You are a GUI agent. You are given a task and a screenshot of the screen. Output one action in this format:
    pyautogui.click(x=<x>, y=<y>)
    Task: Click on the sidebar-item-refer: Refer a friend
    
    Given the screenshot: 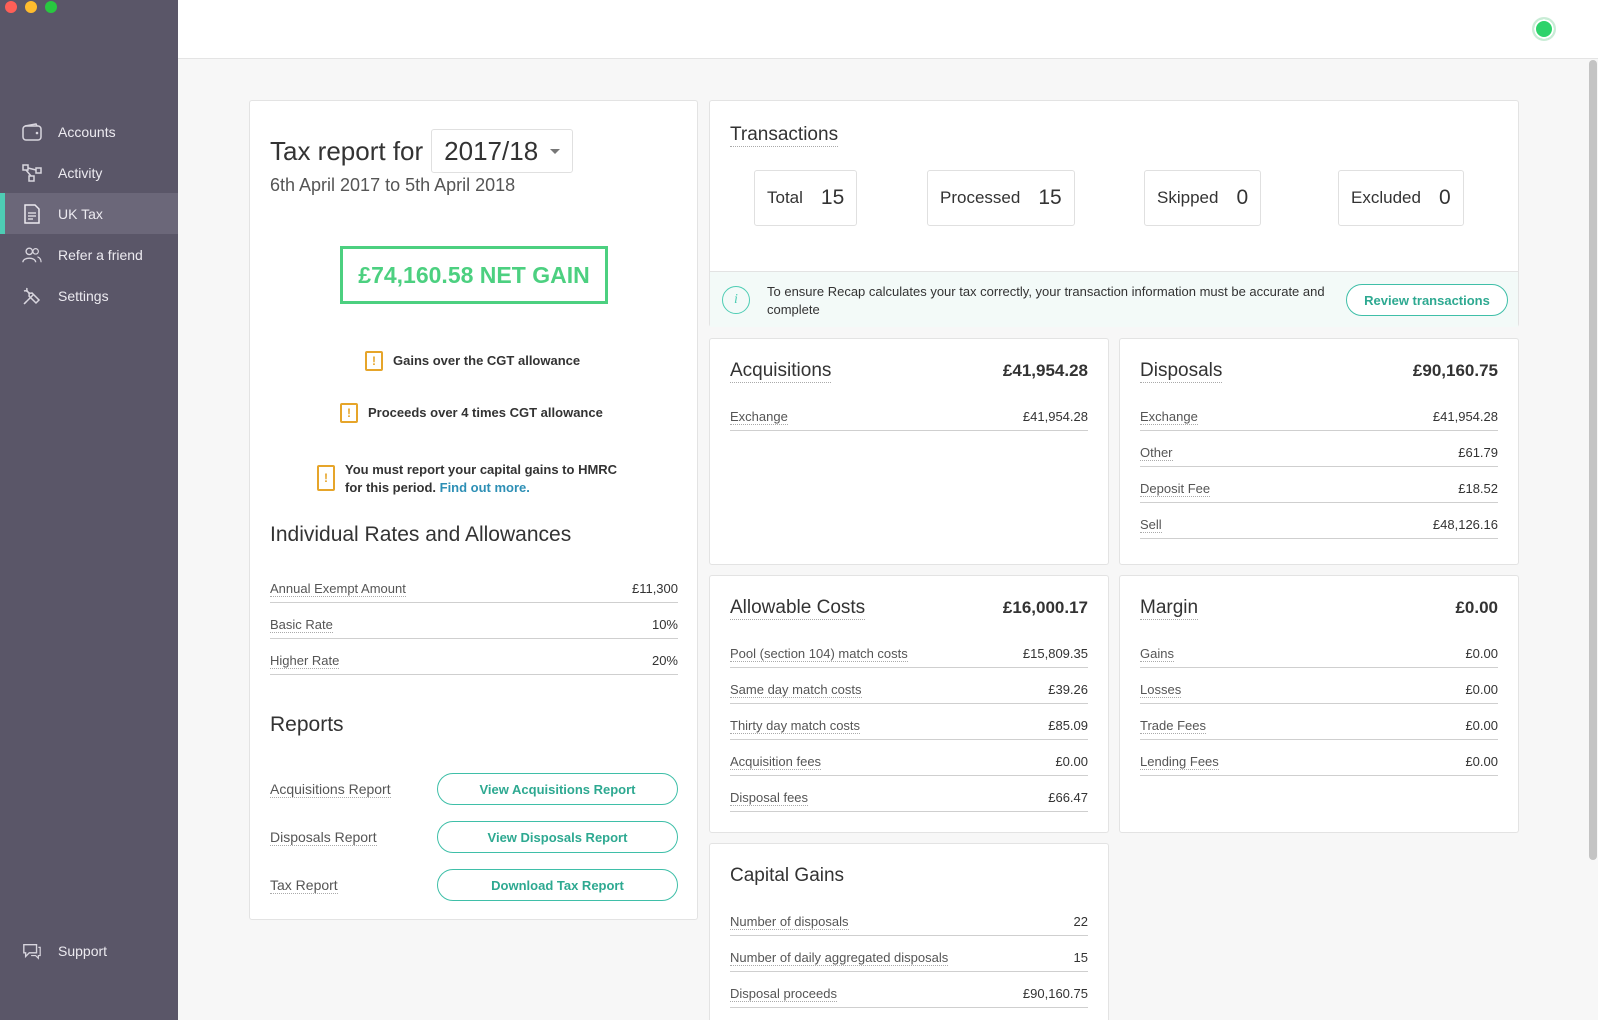 What is the action you would take?
    pyautogui.click(x=89, y=254)
    